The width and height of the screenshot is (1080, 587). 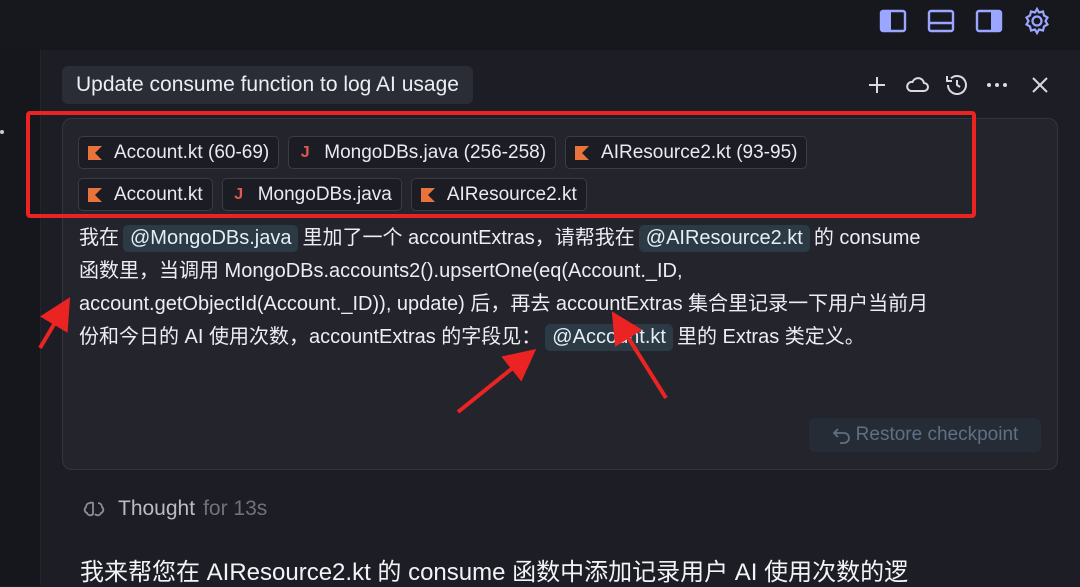 I want to click on file-mention: @MongoDBs.java, so click(x=211, y=238).